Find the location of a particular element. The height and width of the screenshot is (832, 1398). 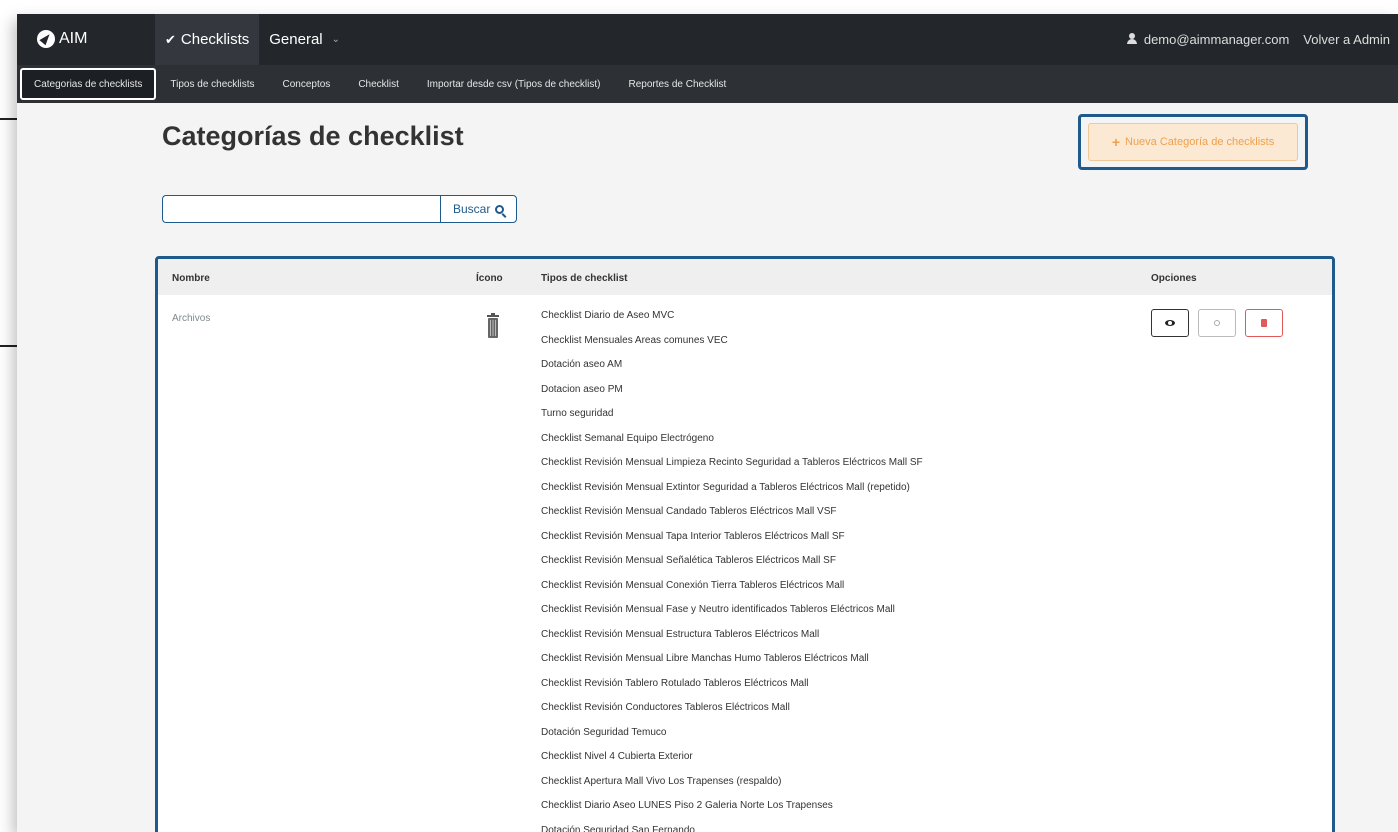

subnav-categorias: Categorias de checklists is located at coordinates (88, 84).